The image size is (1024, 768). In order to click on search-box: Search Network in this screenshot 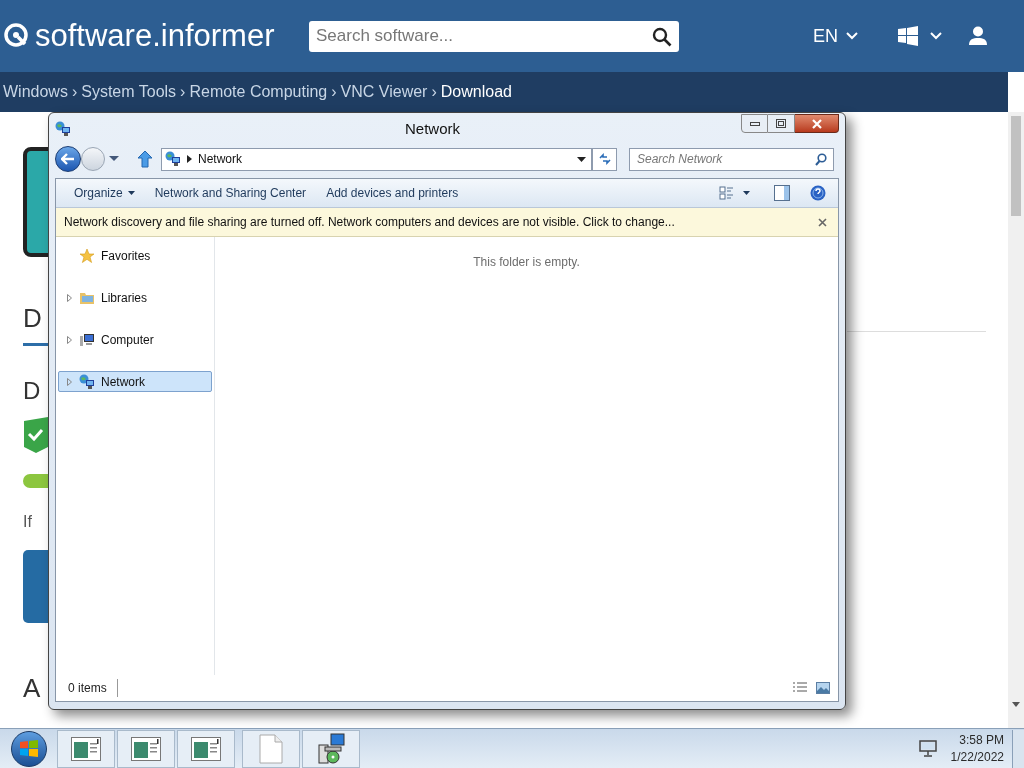, I will do `click(731, 159)`.